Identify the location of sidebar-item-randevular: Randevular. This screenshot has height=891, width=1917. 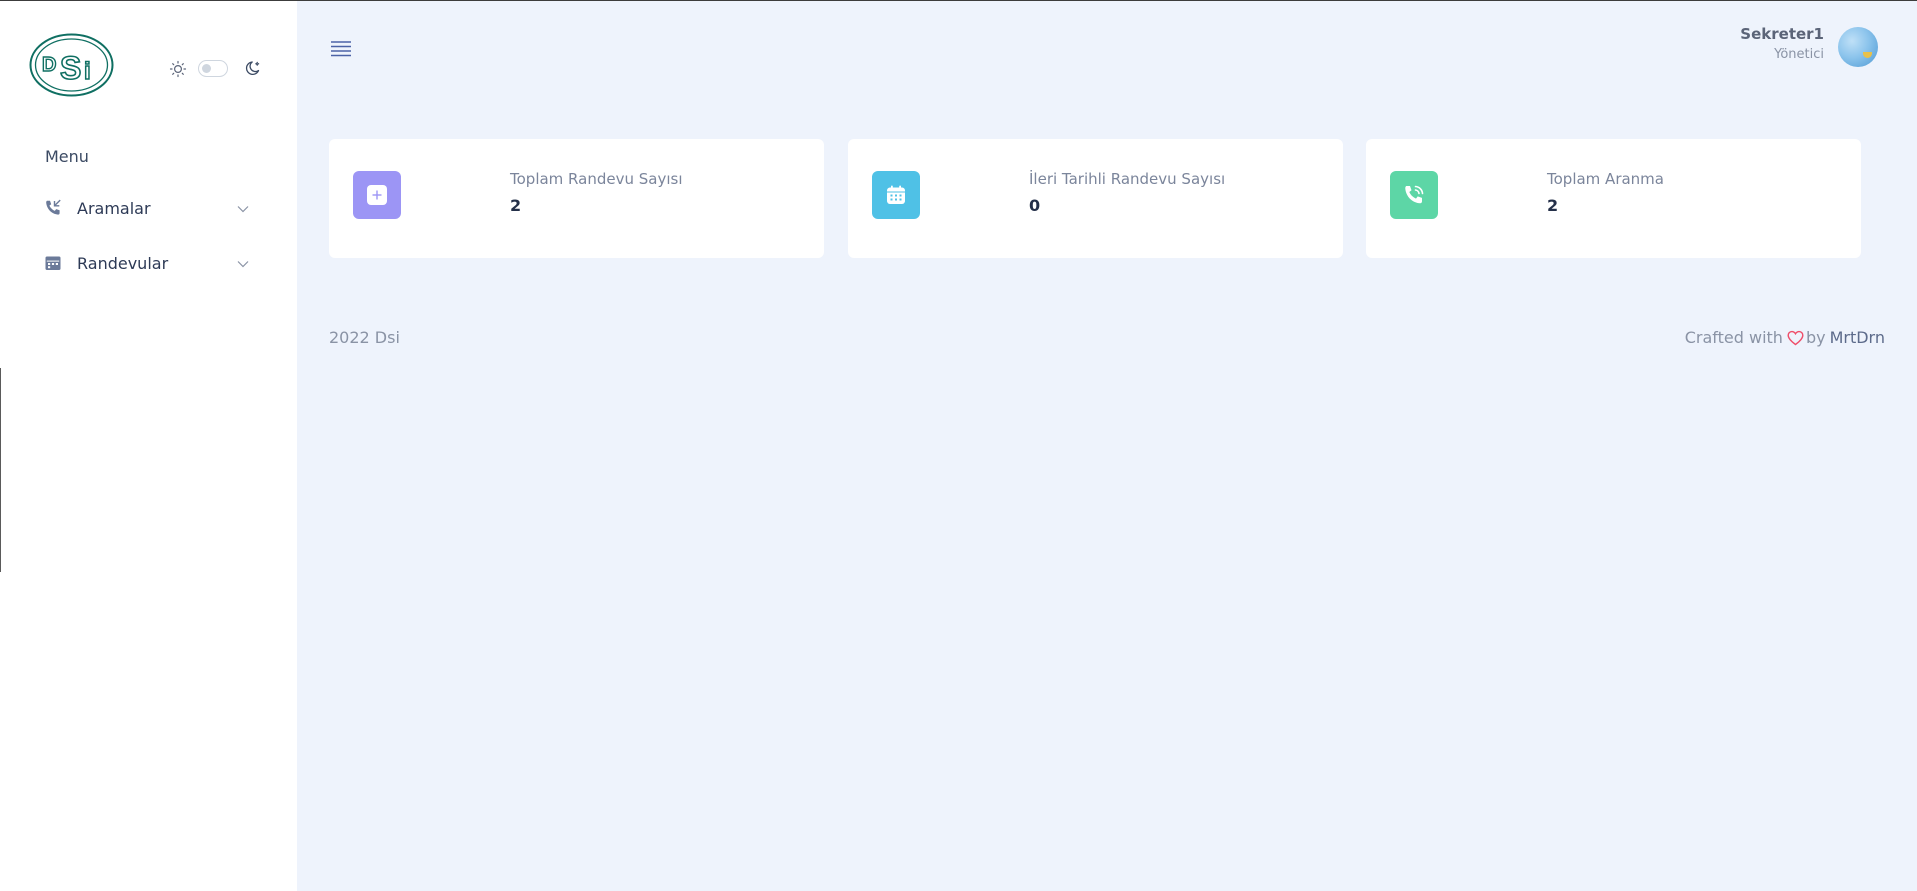
(147, 263).